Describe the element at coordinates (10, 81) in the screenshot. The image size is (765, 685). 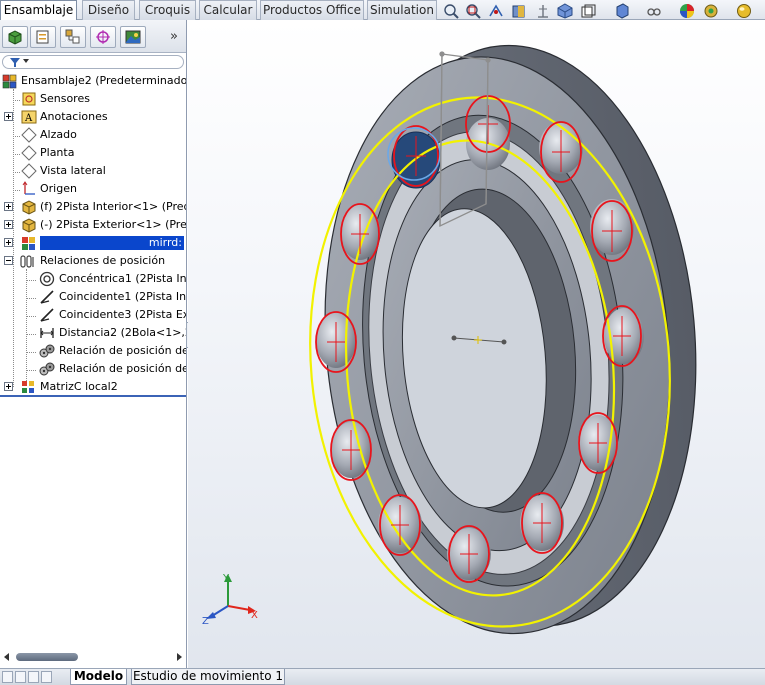
I see `assembly-icon` at that location.